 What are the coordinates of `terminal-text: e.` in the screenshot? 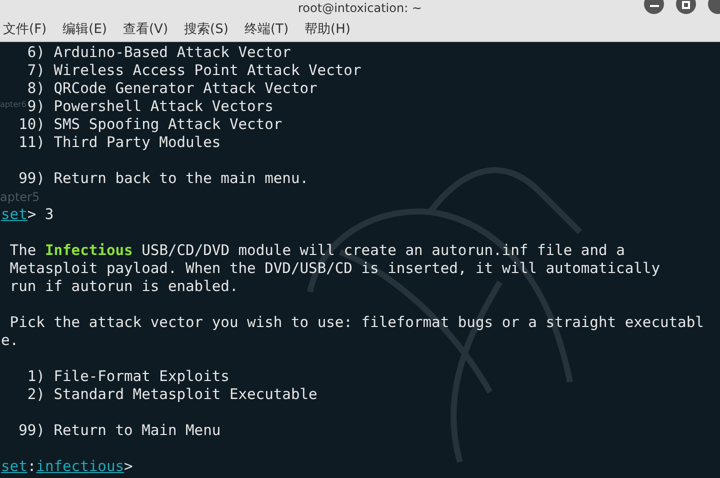 It's located at (10, 340).